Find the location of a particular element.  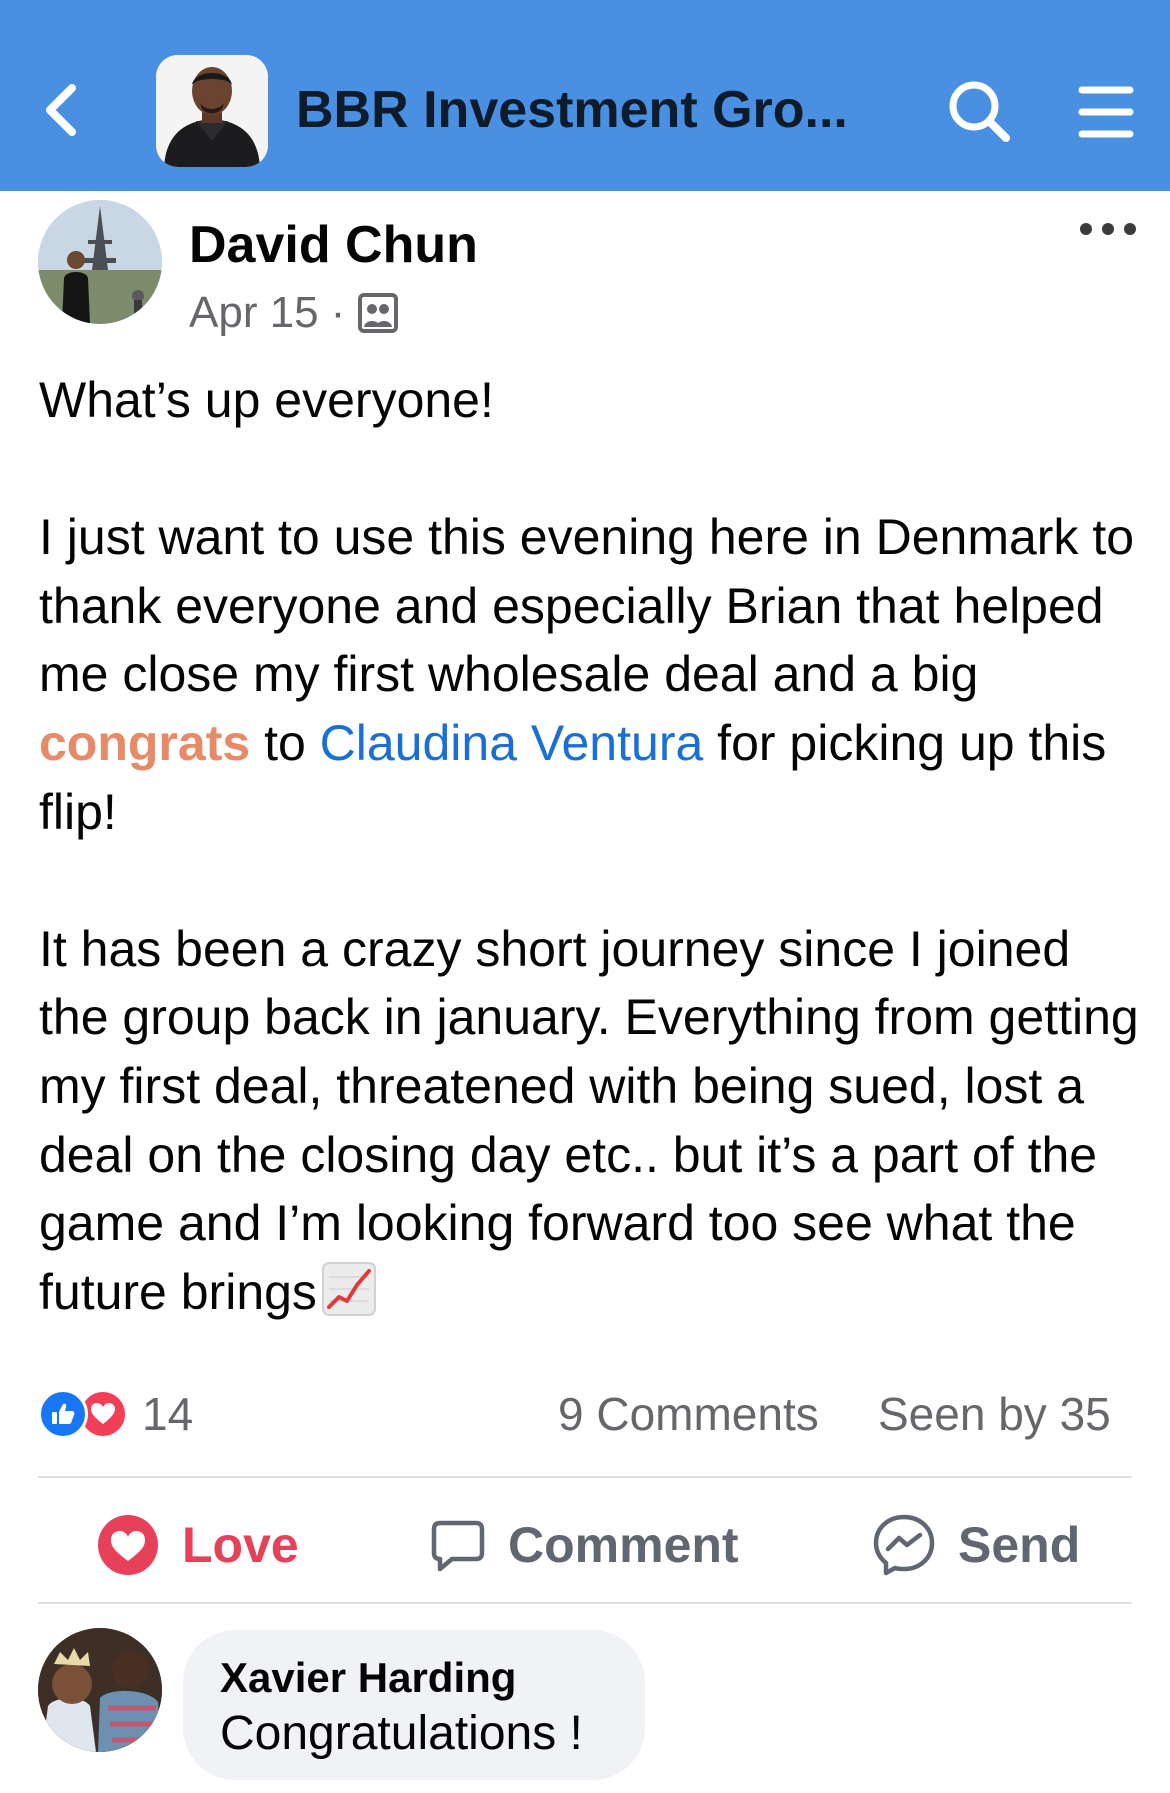

author-avatar is located at coordinates (100, 262).